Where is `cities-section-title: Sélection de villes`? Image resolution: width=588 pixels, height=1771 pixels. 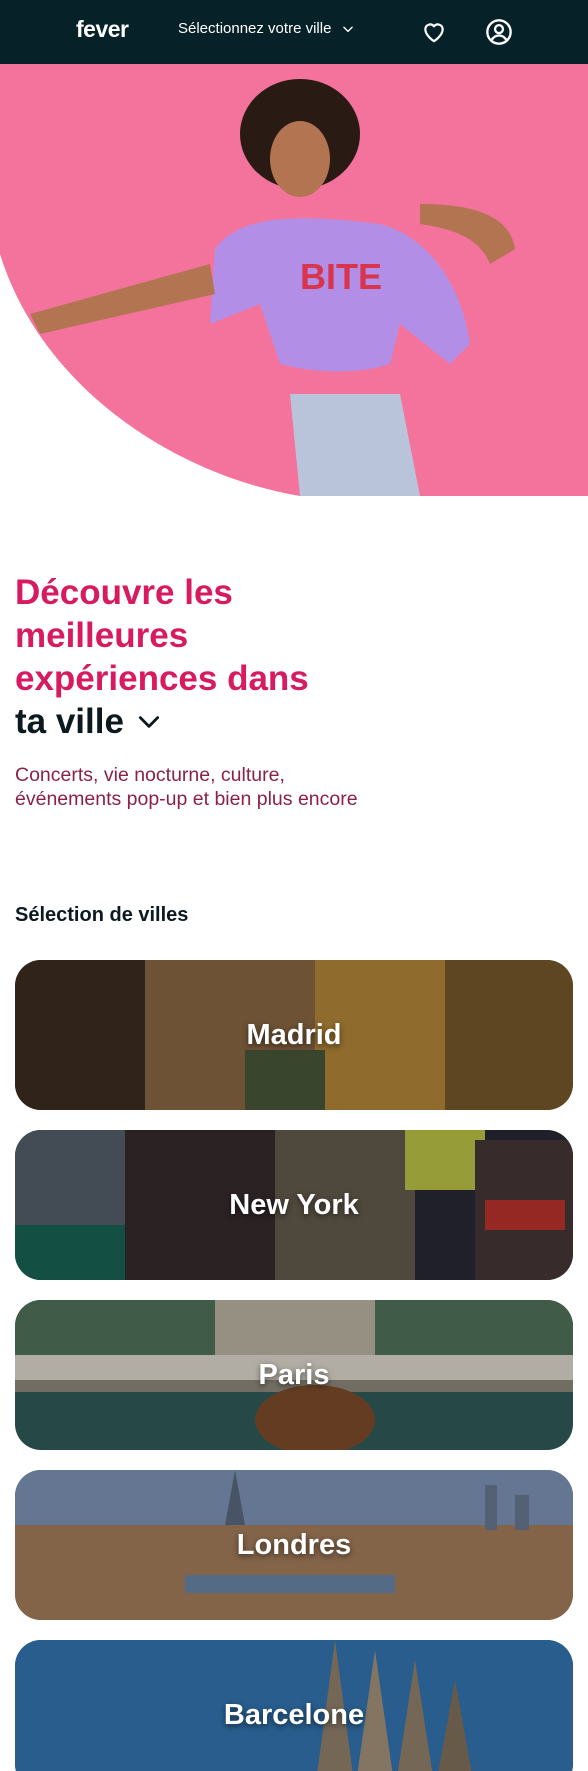
cities-section-title: Sélection de villes is located at coordinates (102, 915).